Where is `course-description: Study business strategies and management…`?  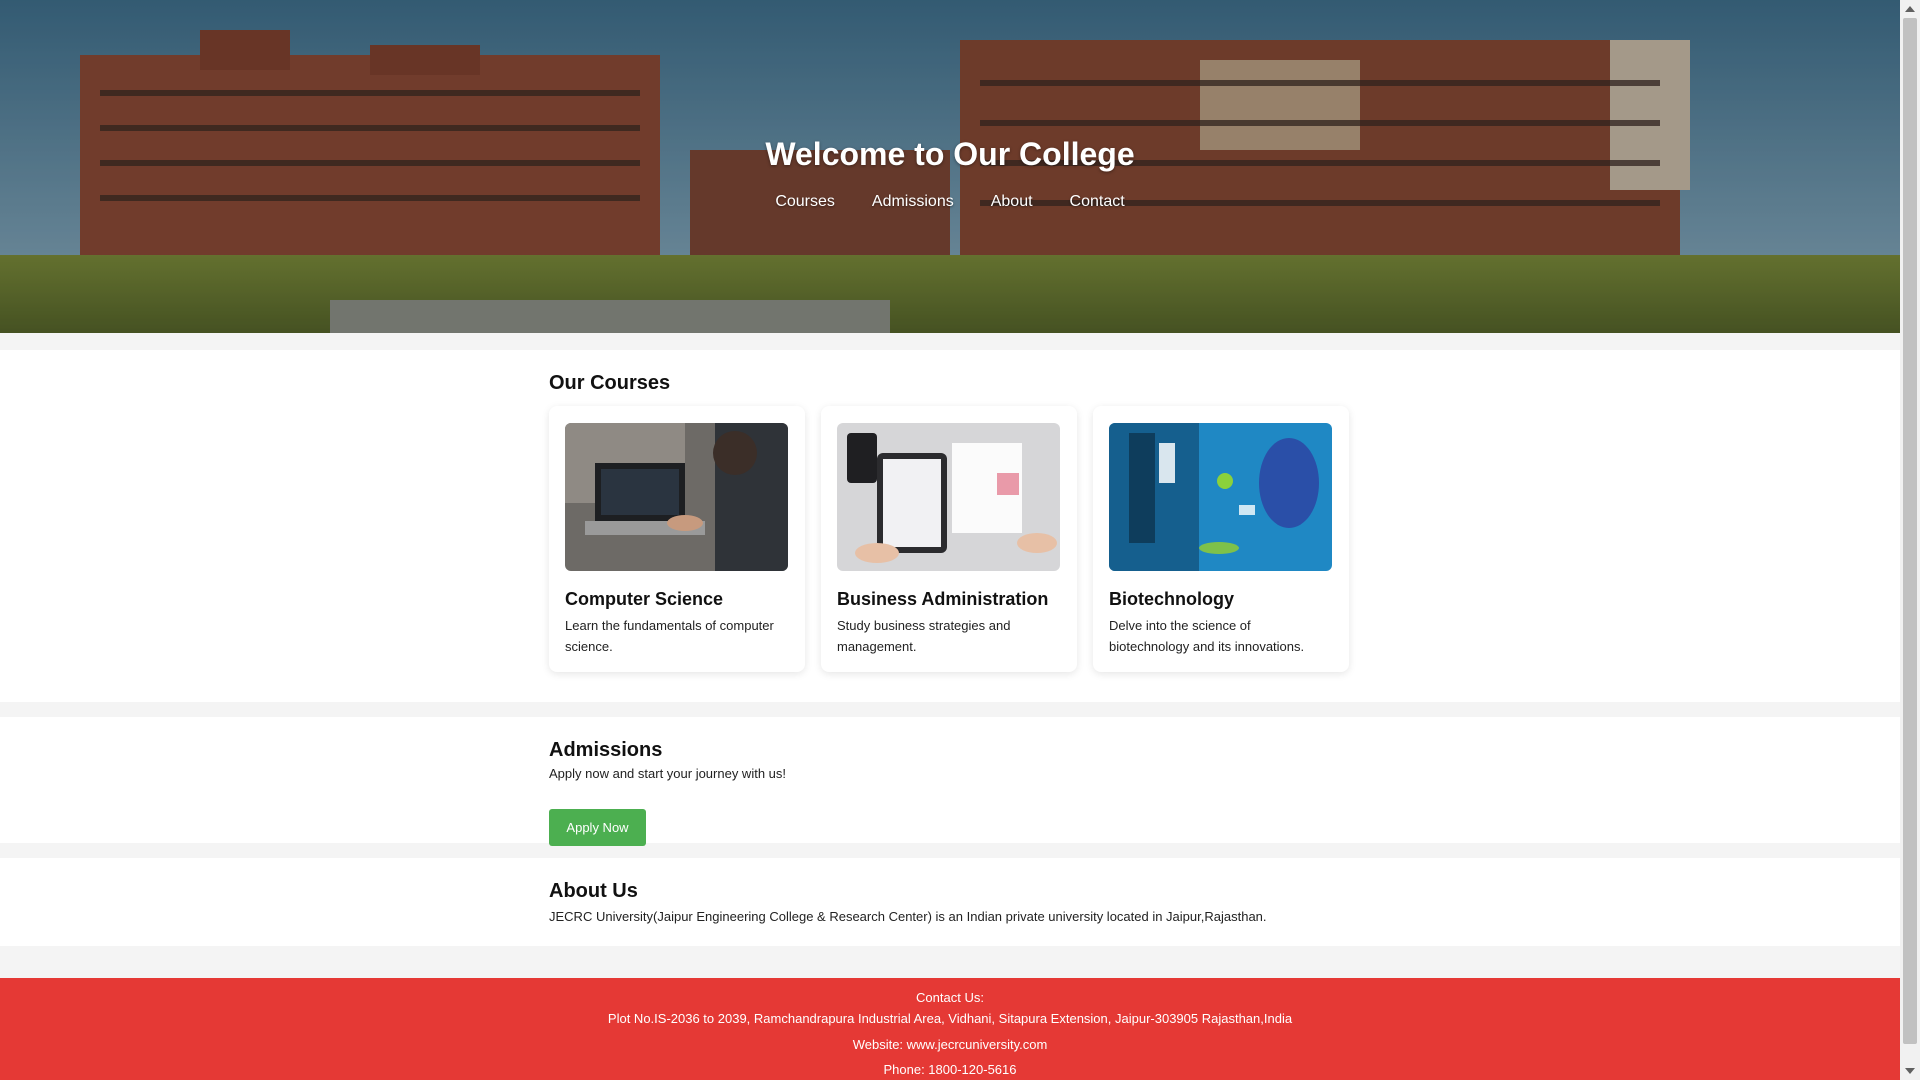
course-description: Study business strategies and management… is located at coordinates (924, 636).